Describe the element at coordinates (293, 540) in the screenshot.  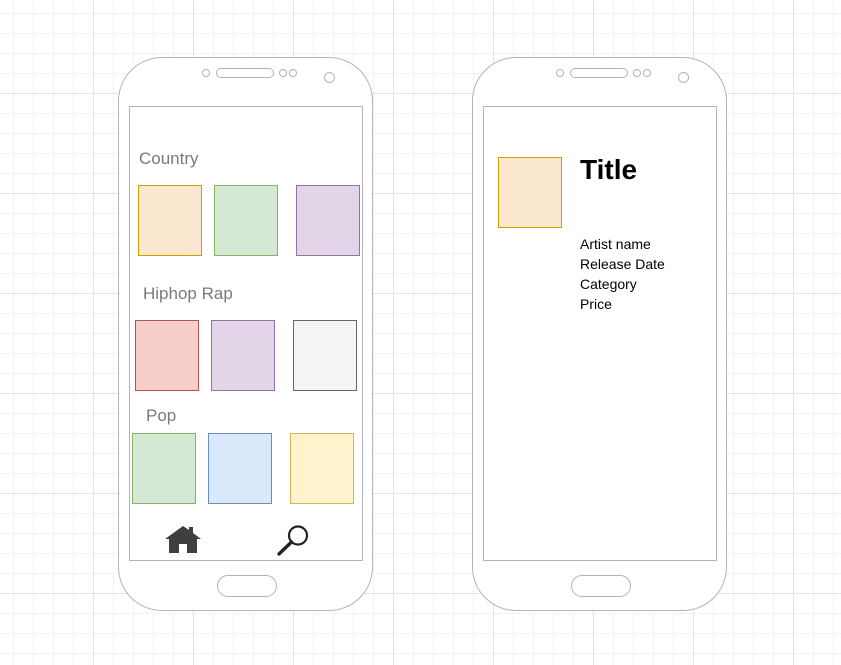
I see `search-icon` at that location.